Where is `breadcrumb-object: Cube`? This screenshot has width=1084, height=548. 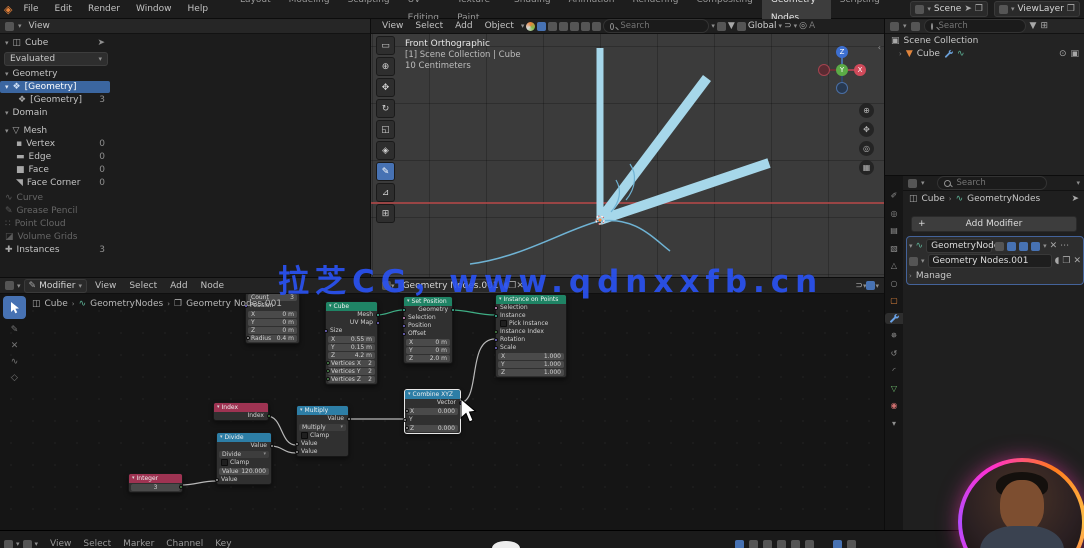
breadcrumb-object: Cube is located at coordinates (933, 199).